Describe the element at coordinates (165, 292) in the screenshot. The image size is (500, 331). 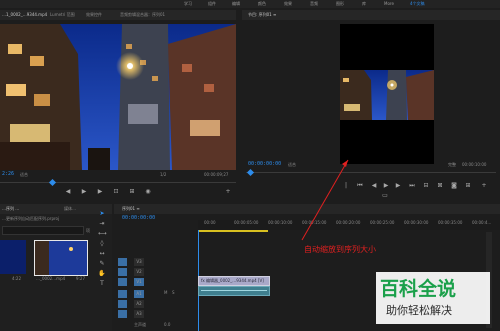
I see `mute-button: M` at that location.